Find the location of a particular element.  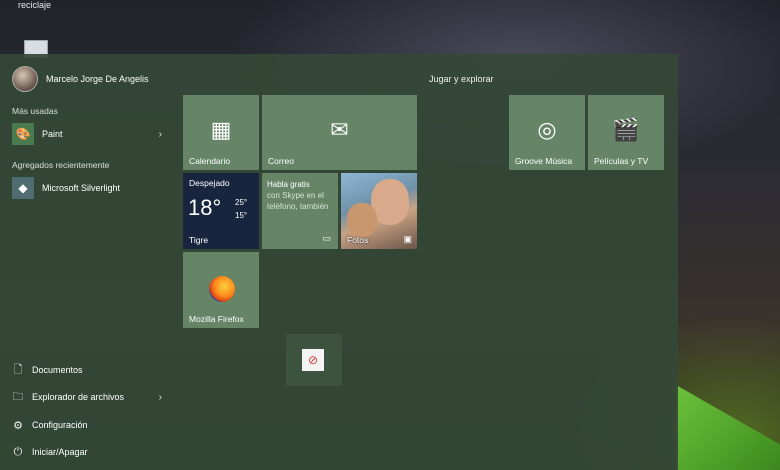

tile-firefox: Mozilla Firefox is located at coordinates (221, 290).